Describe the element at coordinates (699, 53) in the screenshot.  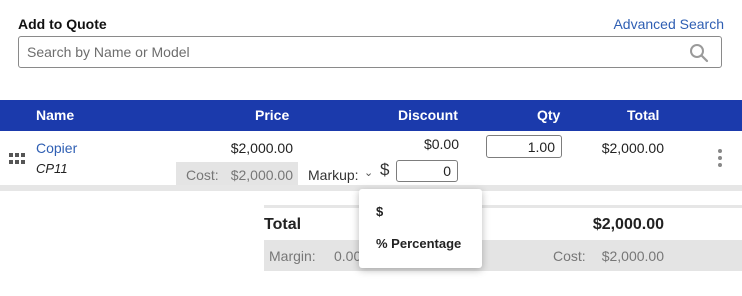
I see `search-icon` at that location.